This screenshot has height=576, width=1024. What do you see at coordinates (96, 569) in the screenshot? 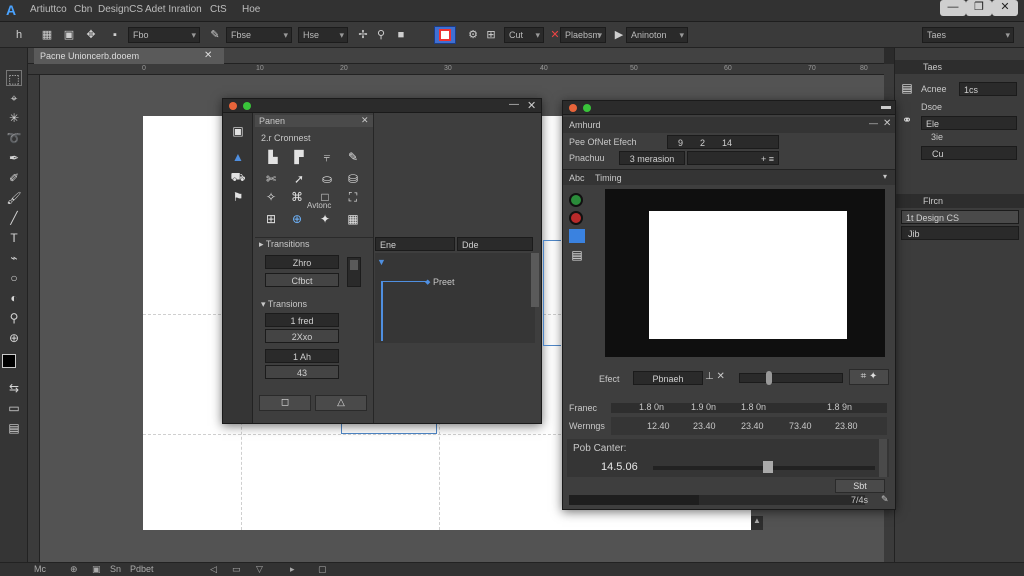
I see `status-icon: ▣` at bounding box center [96, 569].